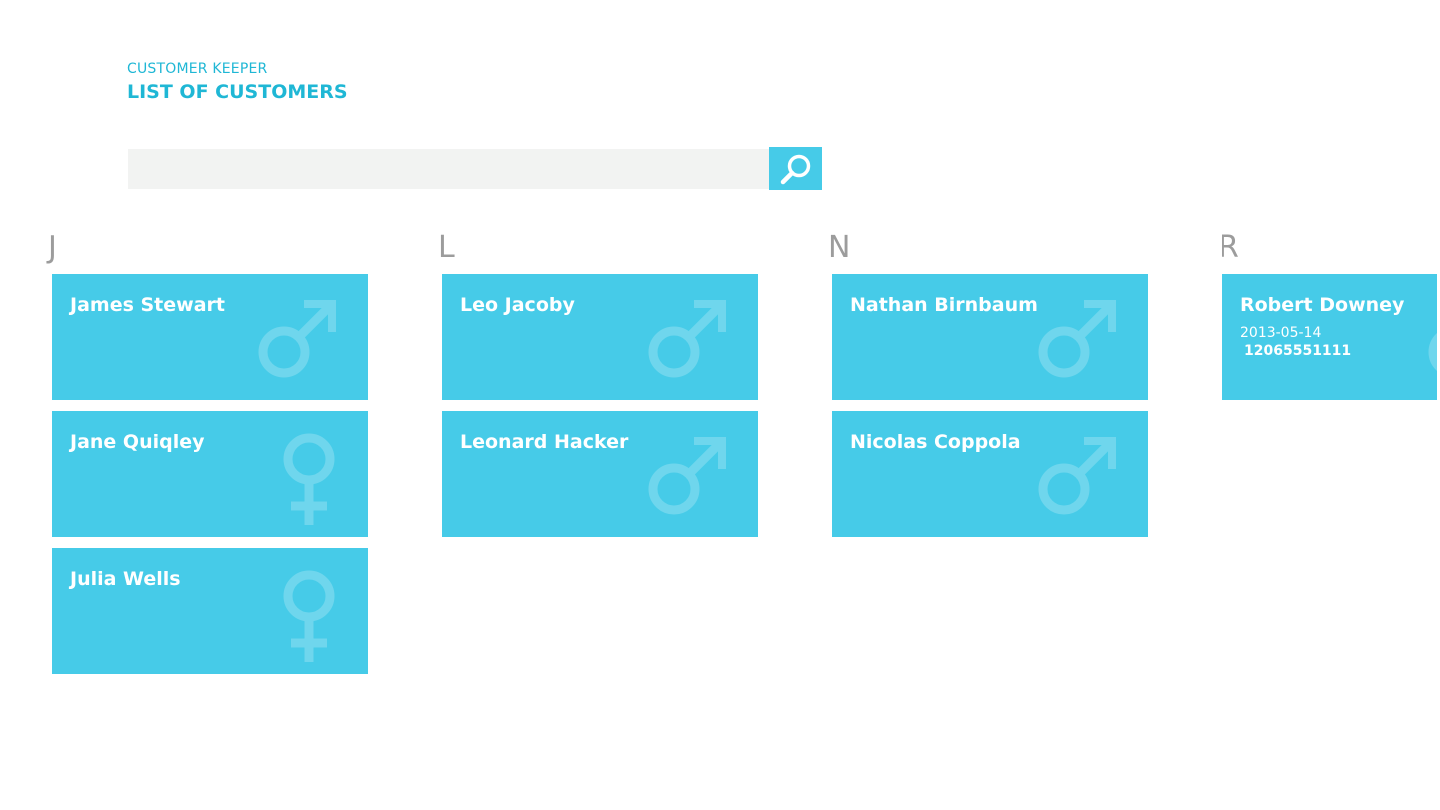 Image resolution: width=1440 pixels, height=810 pixels. What do you see at coordinates (210, 337) in the screenshot?
I see `customer-tile: James Stewart` at bounding box center [210, 337].